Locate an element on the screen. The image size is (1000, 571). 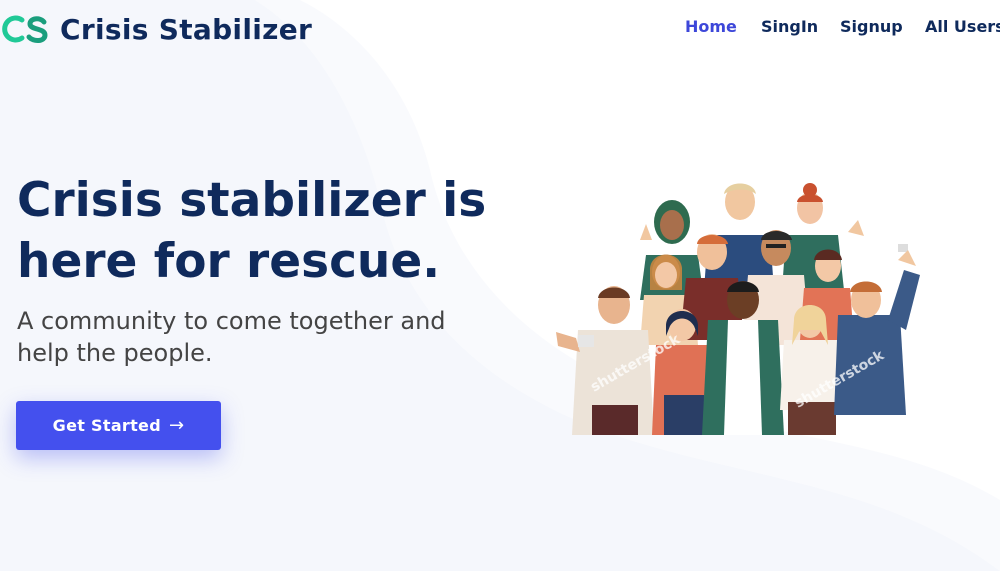
main-nav: Home SingIn Signup All Users is located at coordinates (500, 29).